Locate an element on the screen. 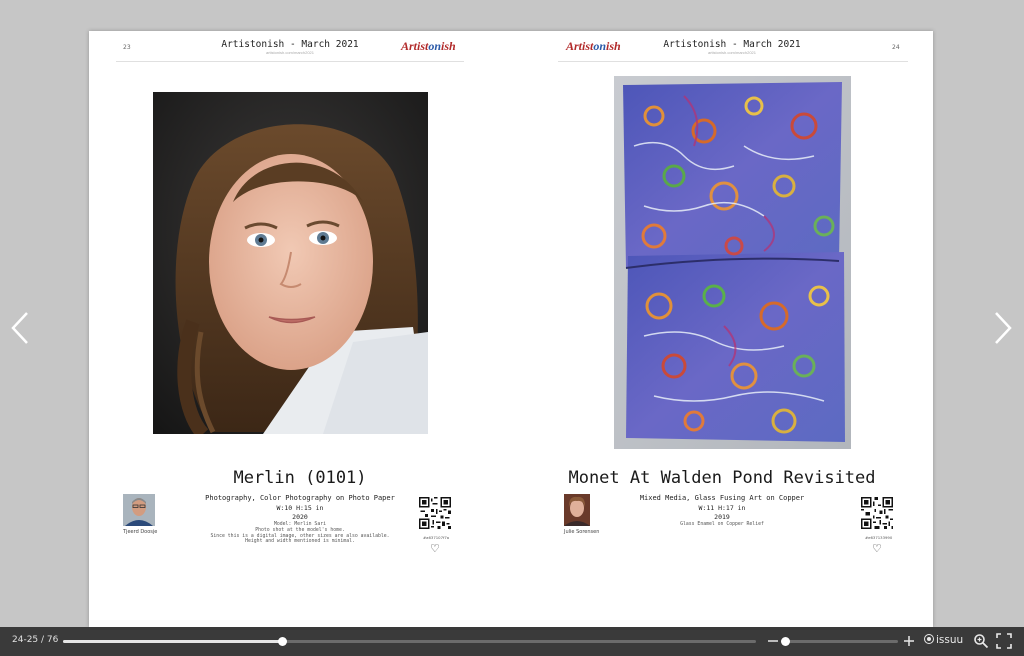 The height and width of the screenshot is (656, 1024). zoom-slider is located at coordinates (839, 641).